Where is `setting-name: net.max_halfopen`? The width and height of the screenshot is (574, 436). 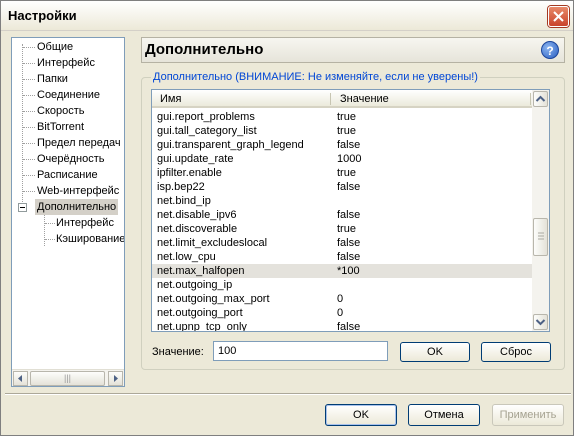 setting-name: net.max_halfopen is located at coordinates (201, 271).